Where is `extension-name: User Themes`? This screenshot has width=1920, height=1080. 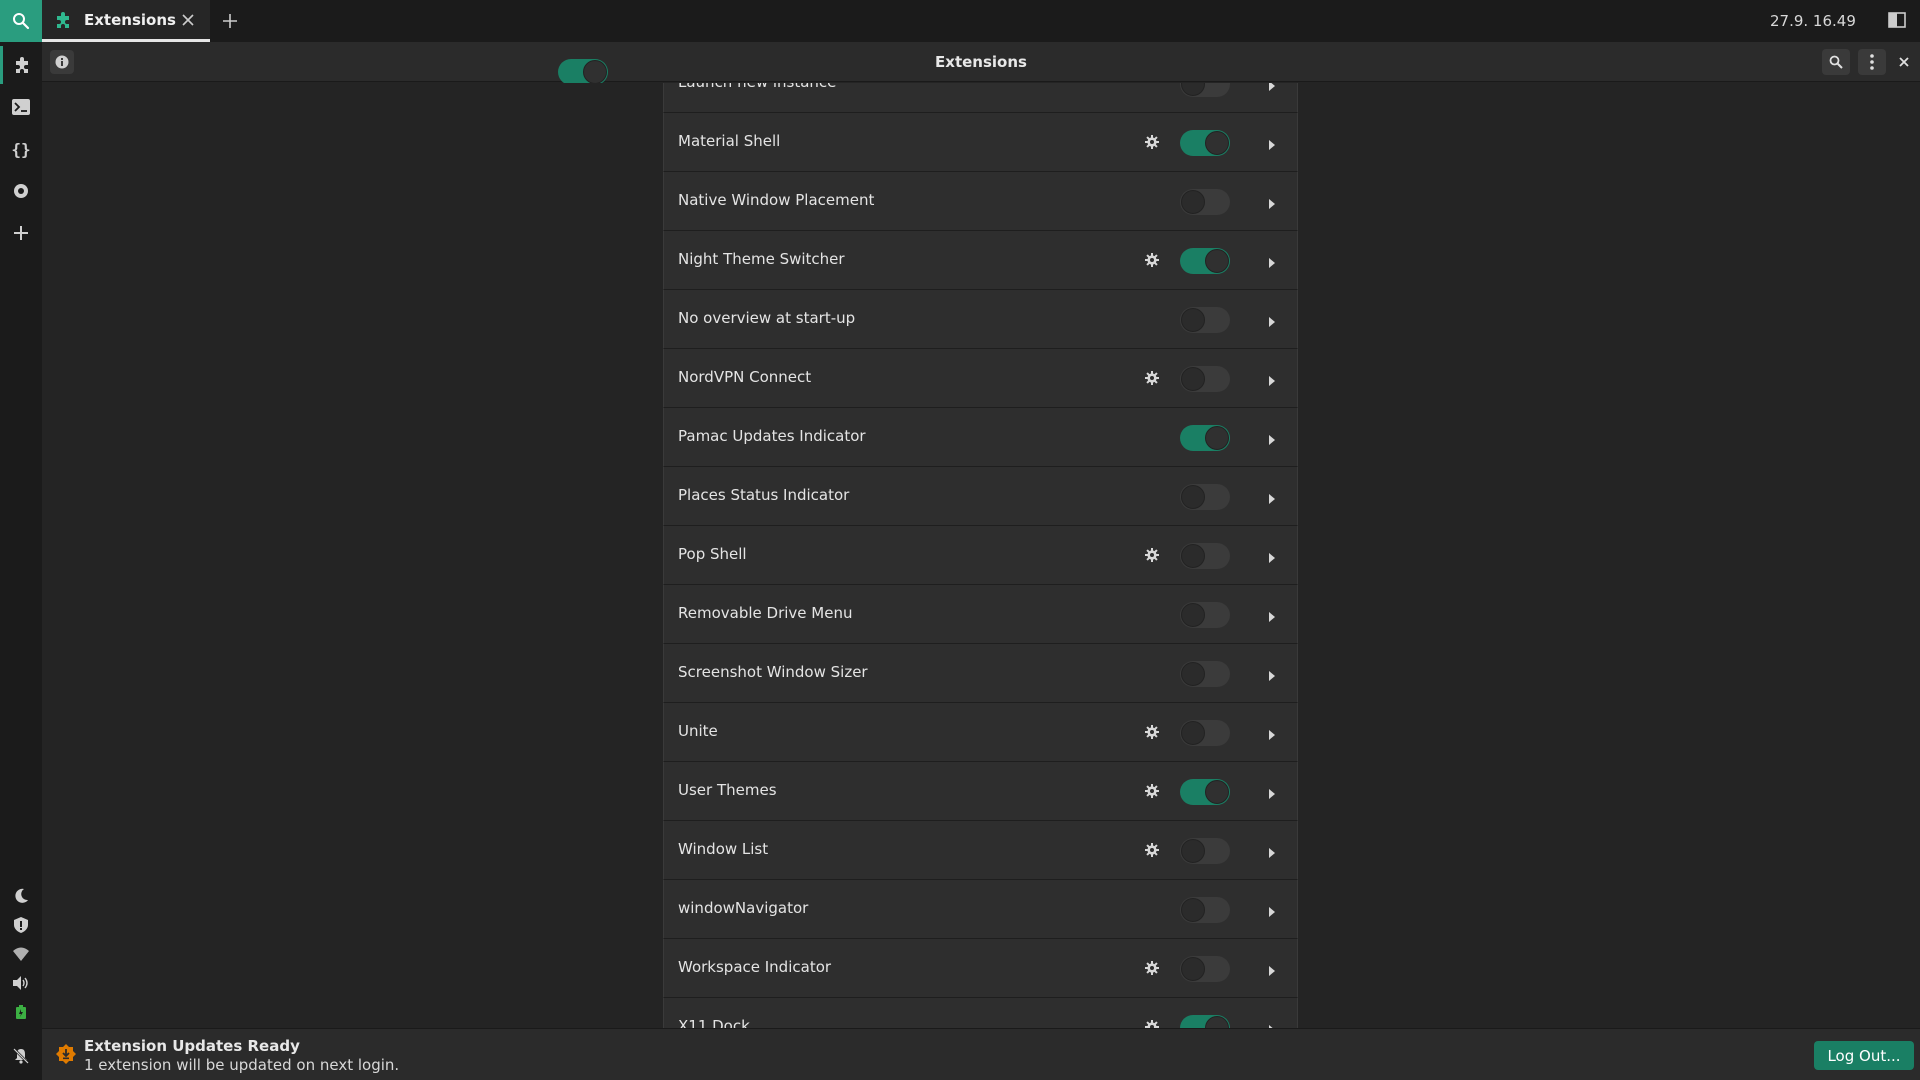
extension-name: User Themes is located at coordinates (727, 790).